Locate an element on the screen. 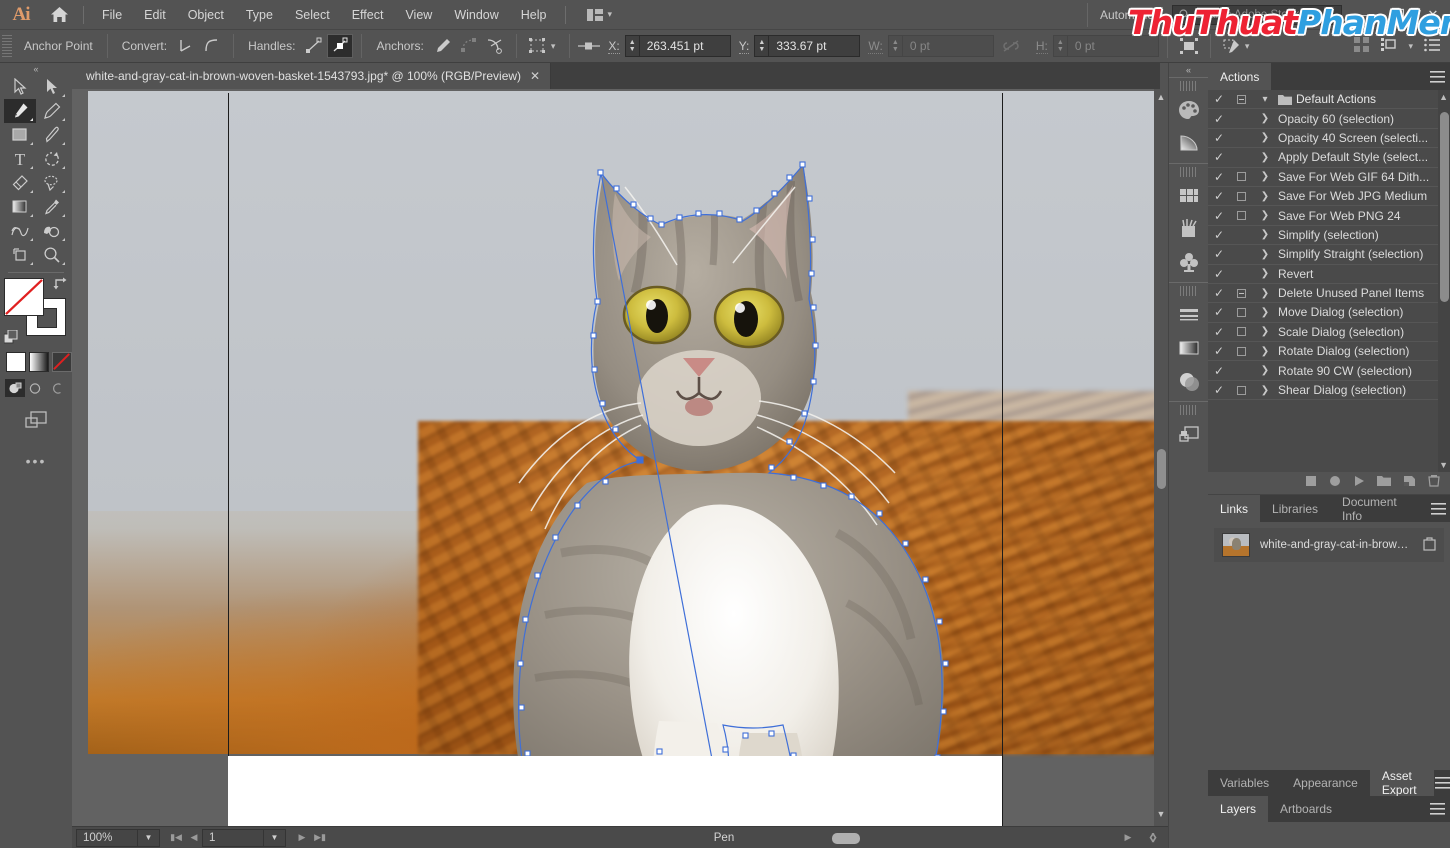  hide-handles-button is located at coordinates (340, 46).